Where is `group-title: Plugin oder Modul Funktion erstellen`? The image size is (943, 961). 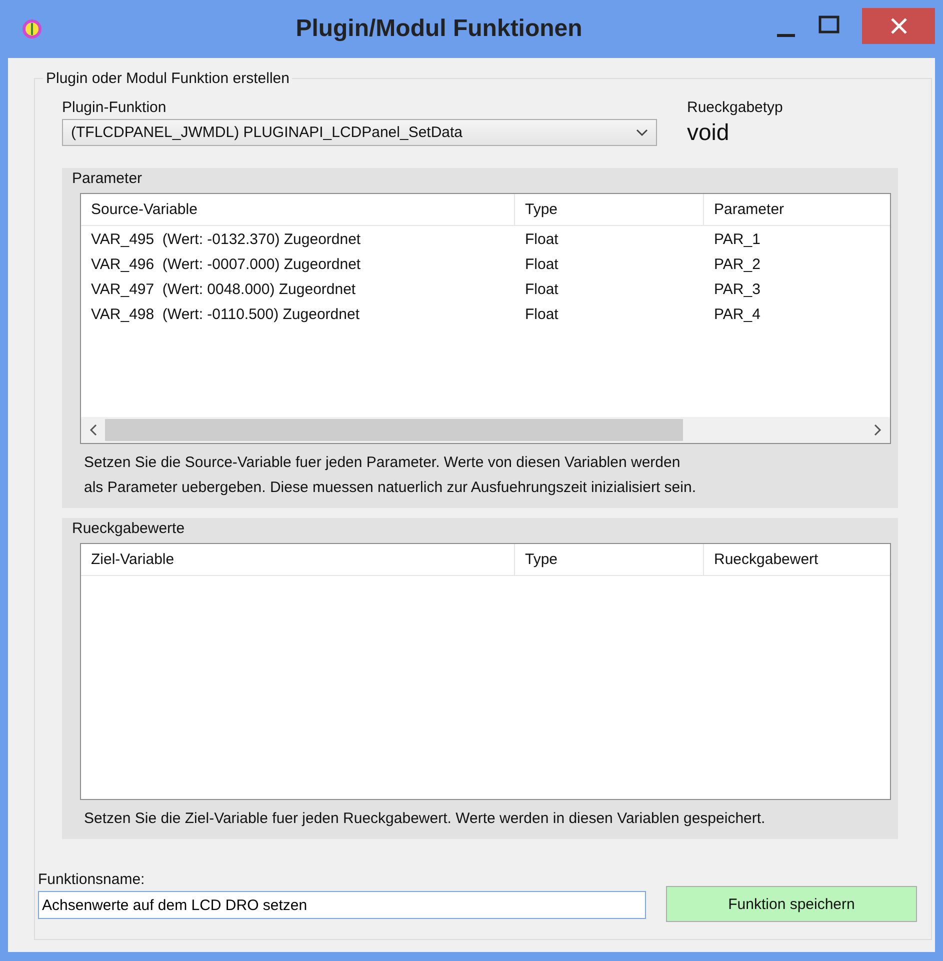
group-title: Plugin oder Modul Funktion erstellen is located at coordinates (167, 78).